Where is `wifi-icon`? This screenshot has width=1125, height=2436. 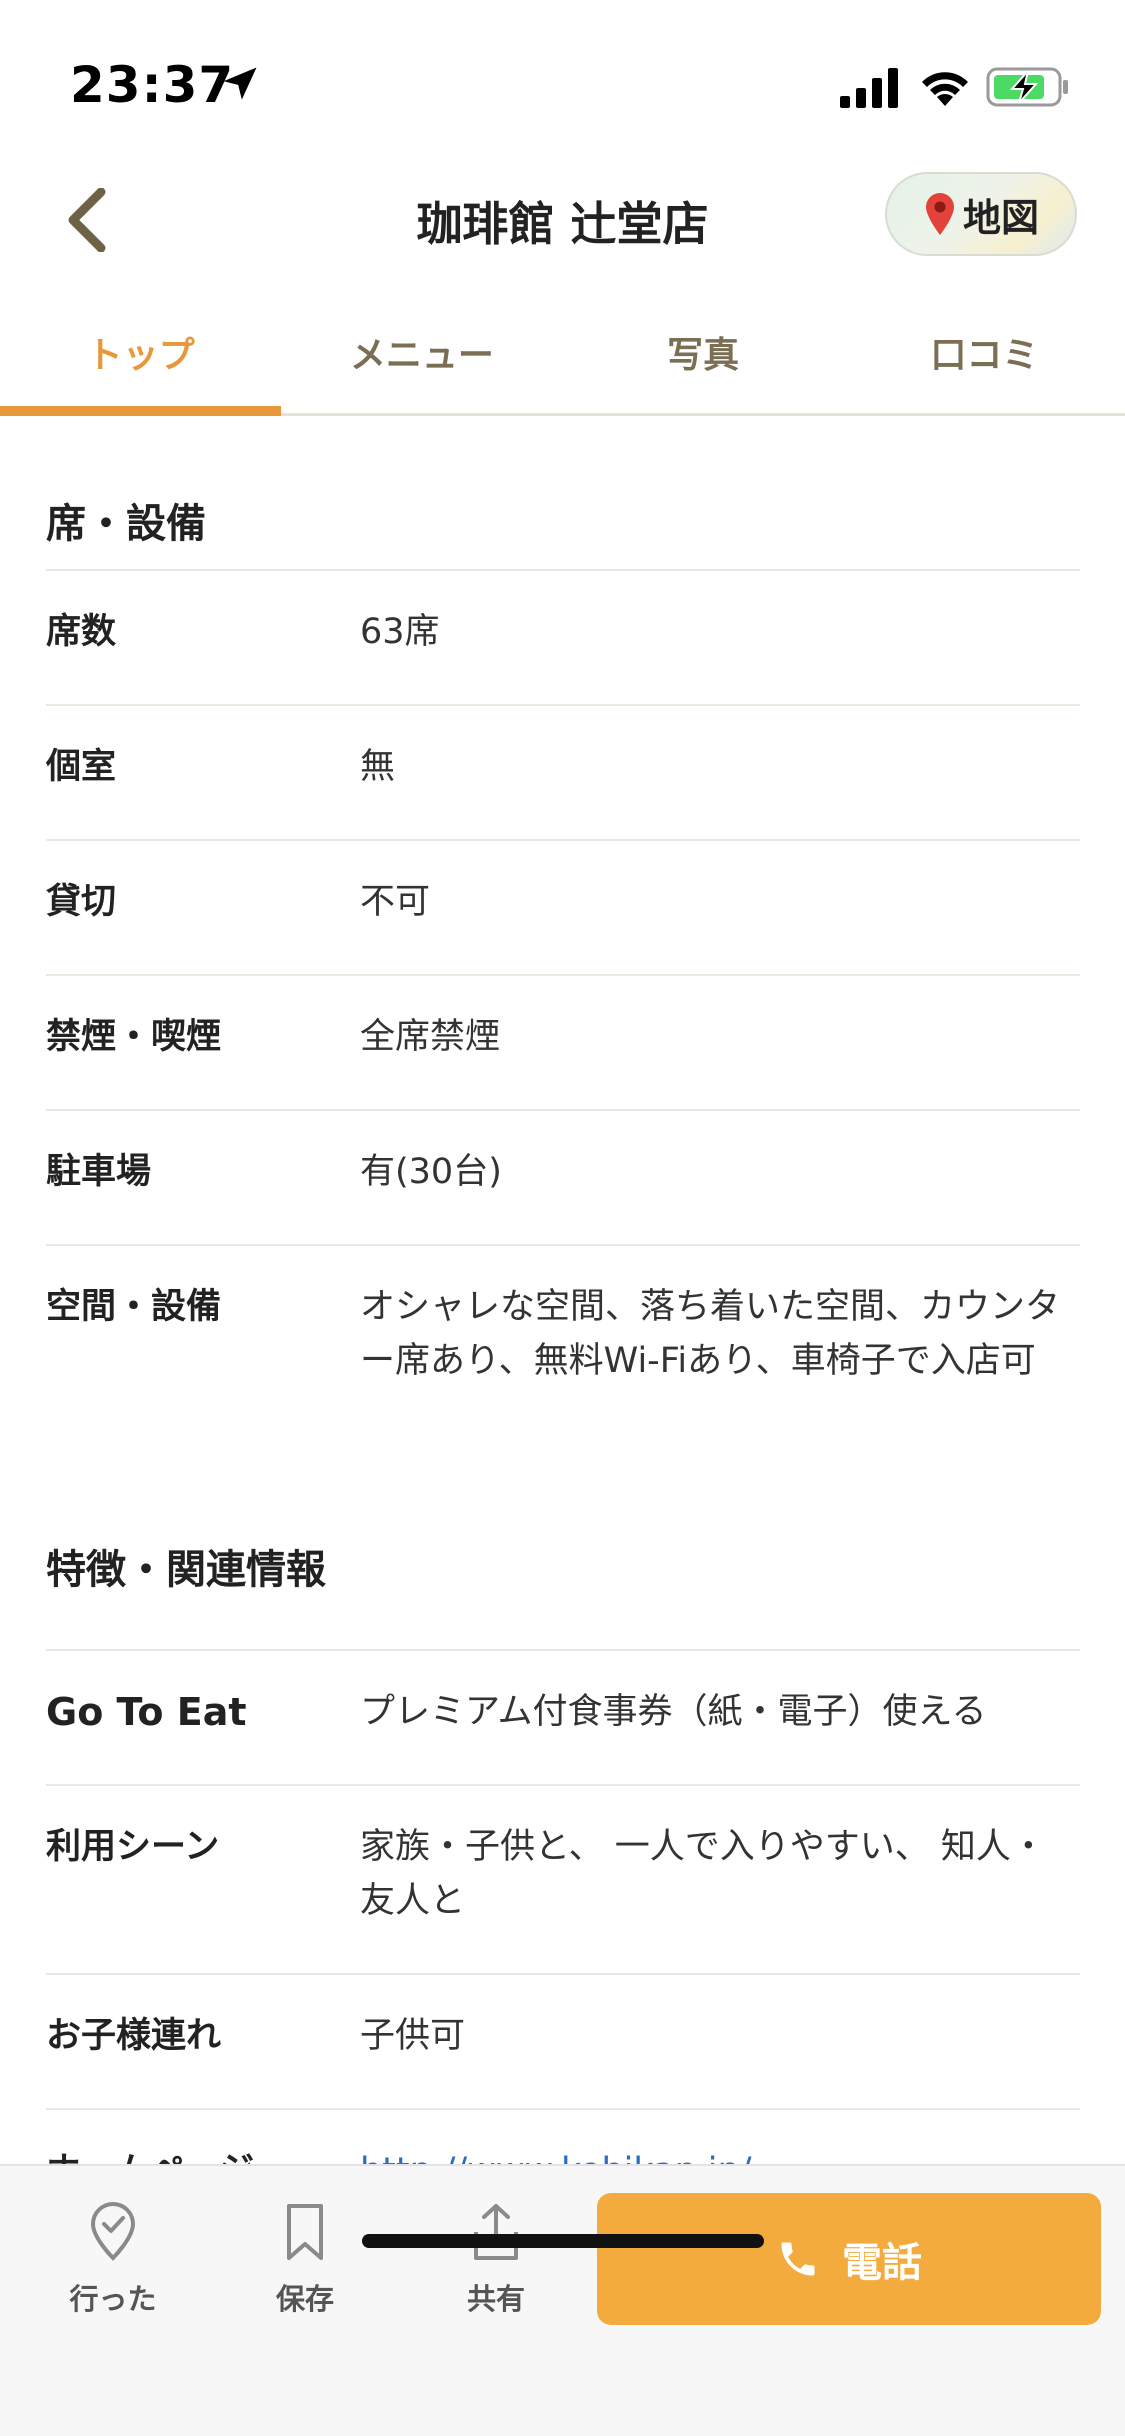 wifi-icon is located at coordinates (945, 89).